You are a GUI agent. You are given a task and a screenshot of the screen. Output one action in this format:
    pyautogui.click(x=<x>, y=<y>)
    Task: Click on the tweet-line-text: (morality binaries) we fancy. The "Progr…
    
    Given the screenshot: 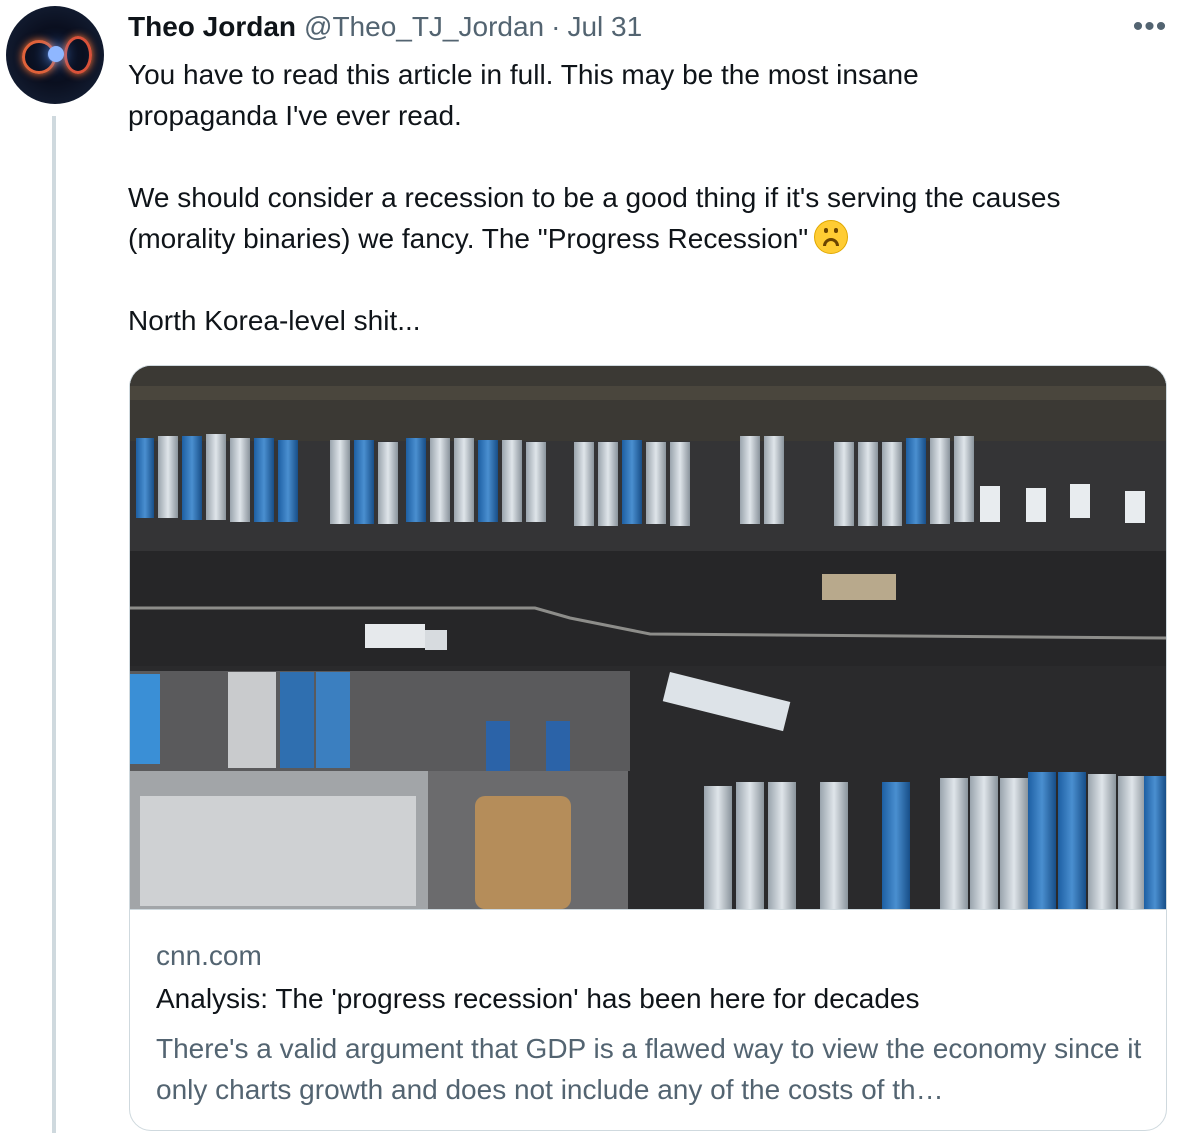 What is the action you would take?
    pyautogui.click(x=468, y=238)
    